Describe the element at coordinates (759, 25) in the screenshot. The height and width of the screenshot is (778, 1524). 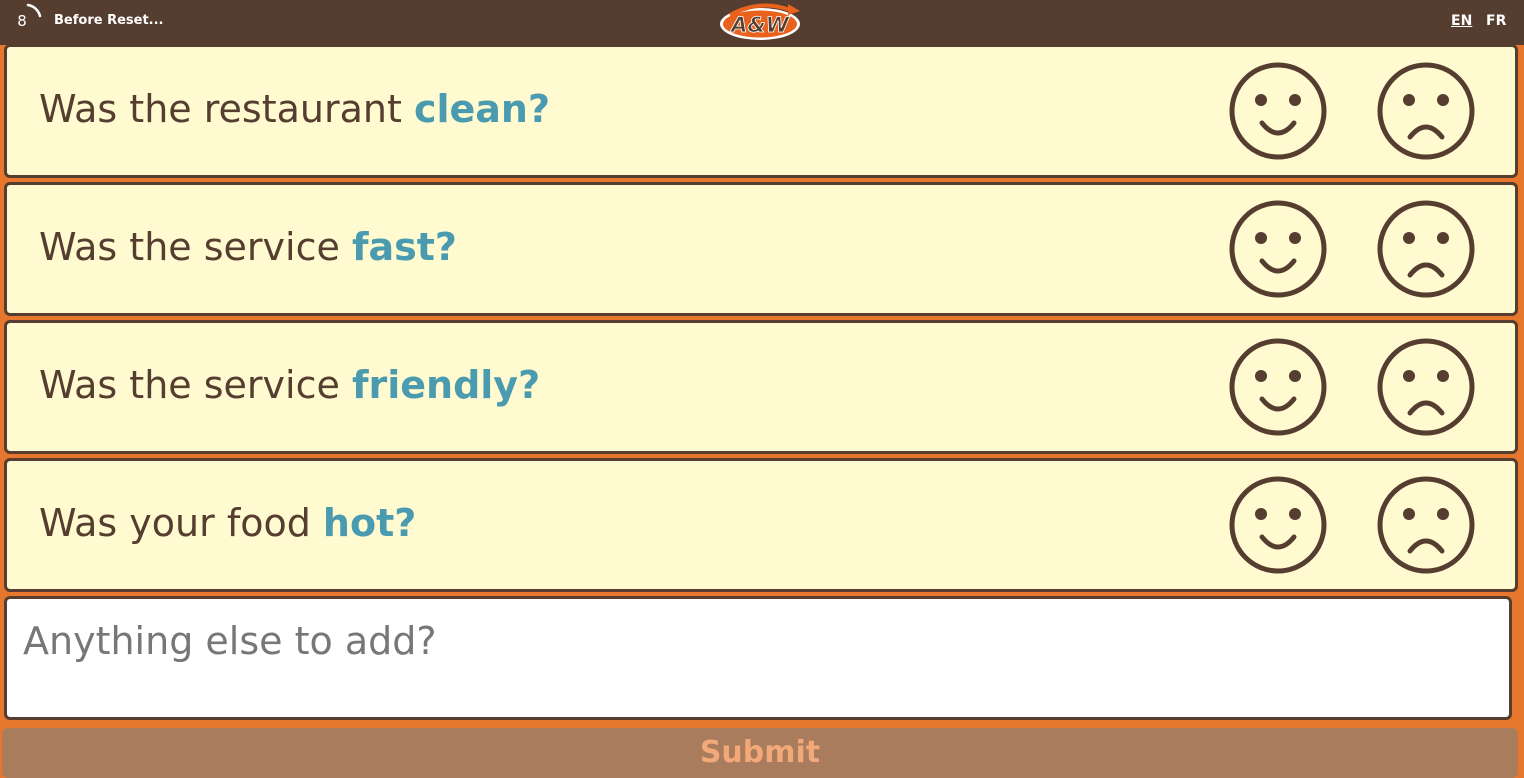
I see `logo-text: A&W` at that location.